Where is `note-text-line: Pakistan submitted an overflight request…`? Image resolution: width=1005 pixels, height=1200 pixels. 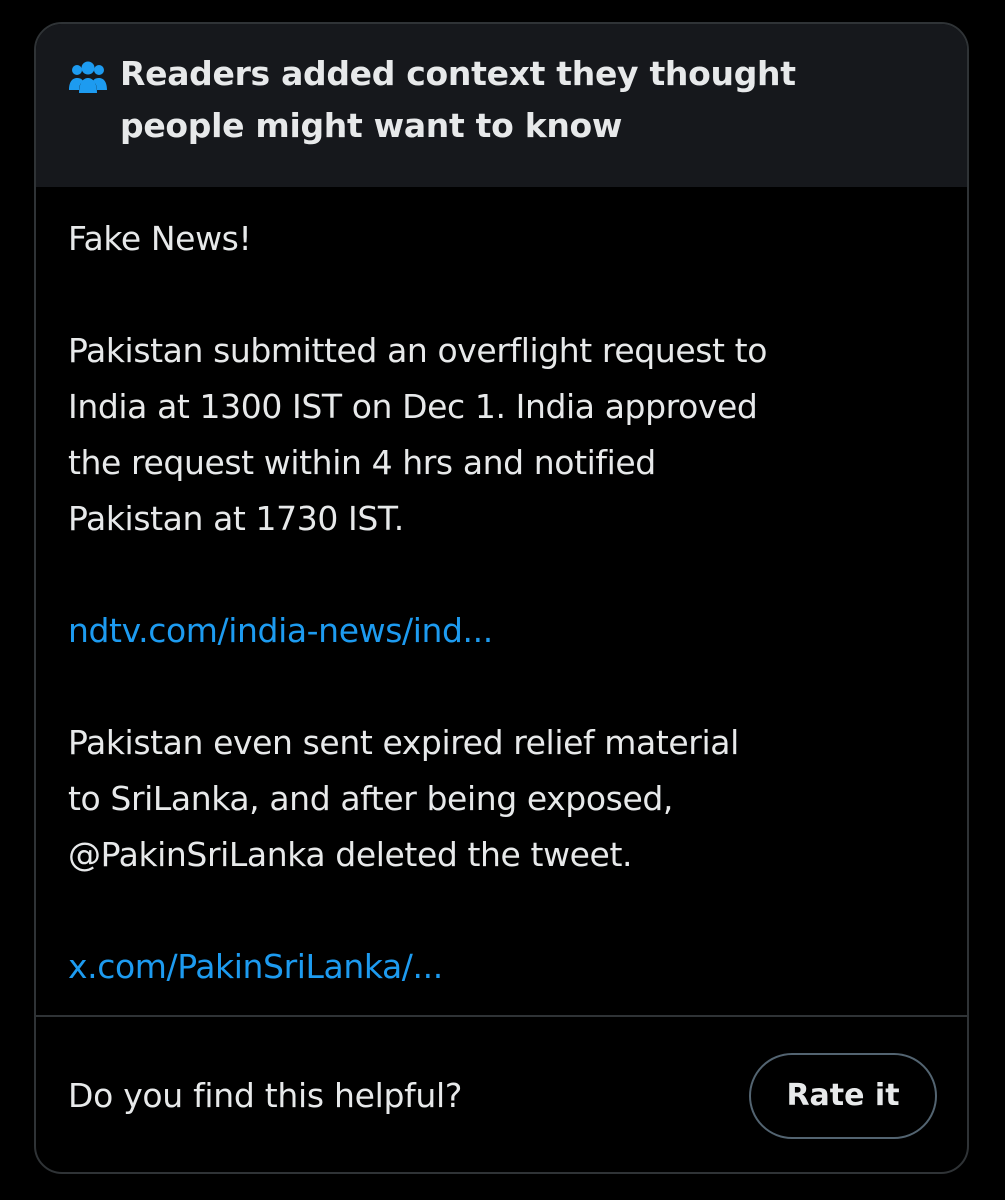
note-text-line: Pakistan submitted an overflight request… is located at coordinates (417, 350).